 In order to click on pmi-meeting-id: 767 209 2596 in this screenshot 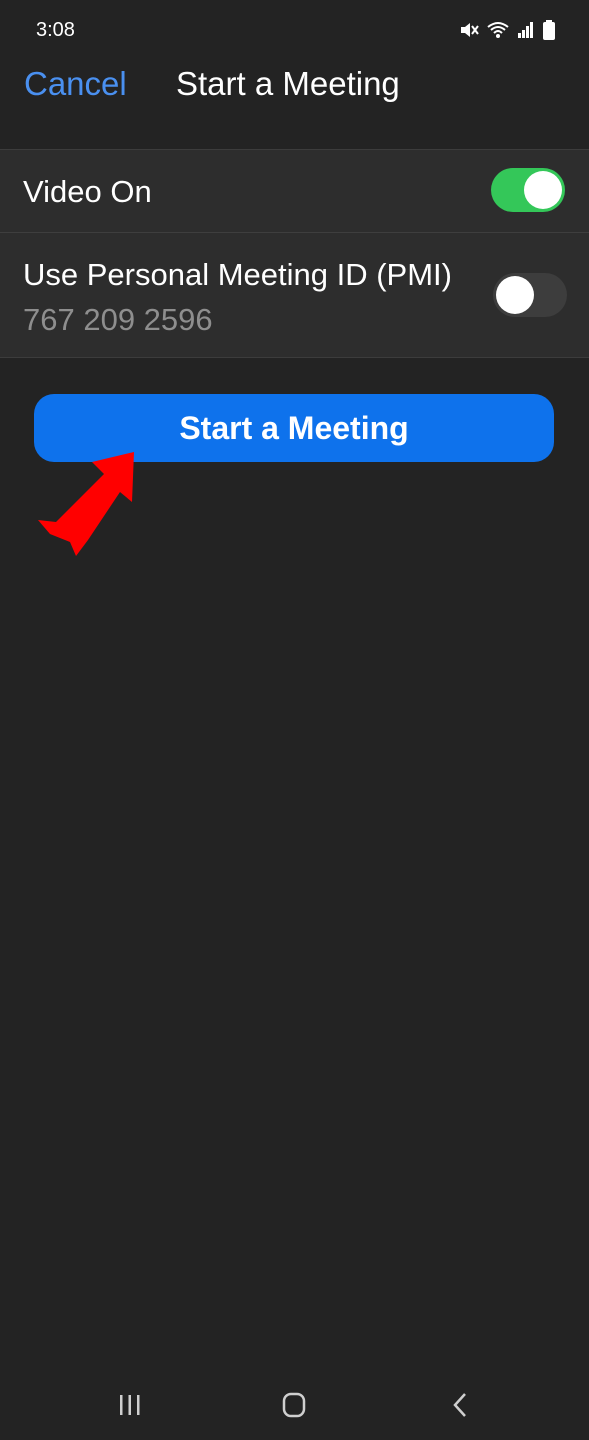, I will do `click(118, 319)`.